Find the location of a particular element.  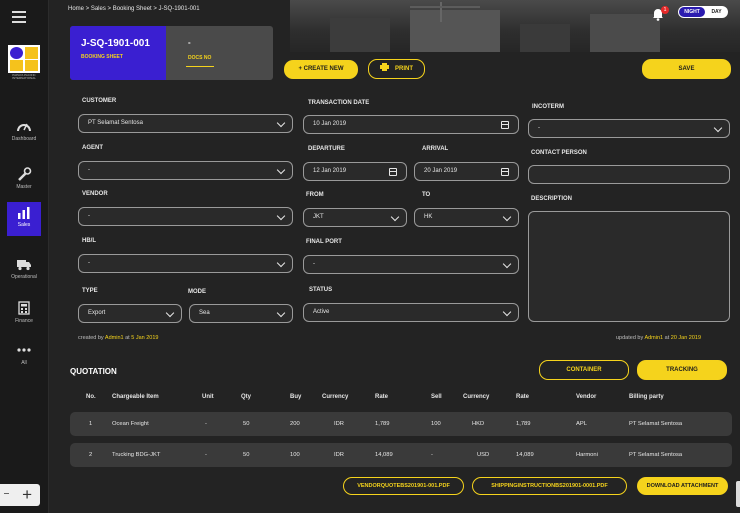

table-cell: Trucking BDG-JKT is located at coordinates (136, 455).